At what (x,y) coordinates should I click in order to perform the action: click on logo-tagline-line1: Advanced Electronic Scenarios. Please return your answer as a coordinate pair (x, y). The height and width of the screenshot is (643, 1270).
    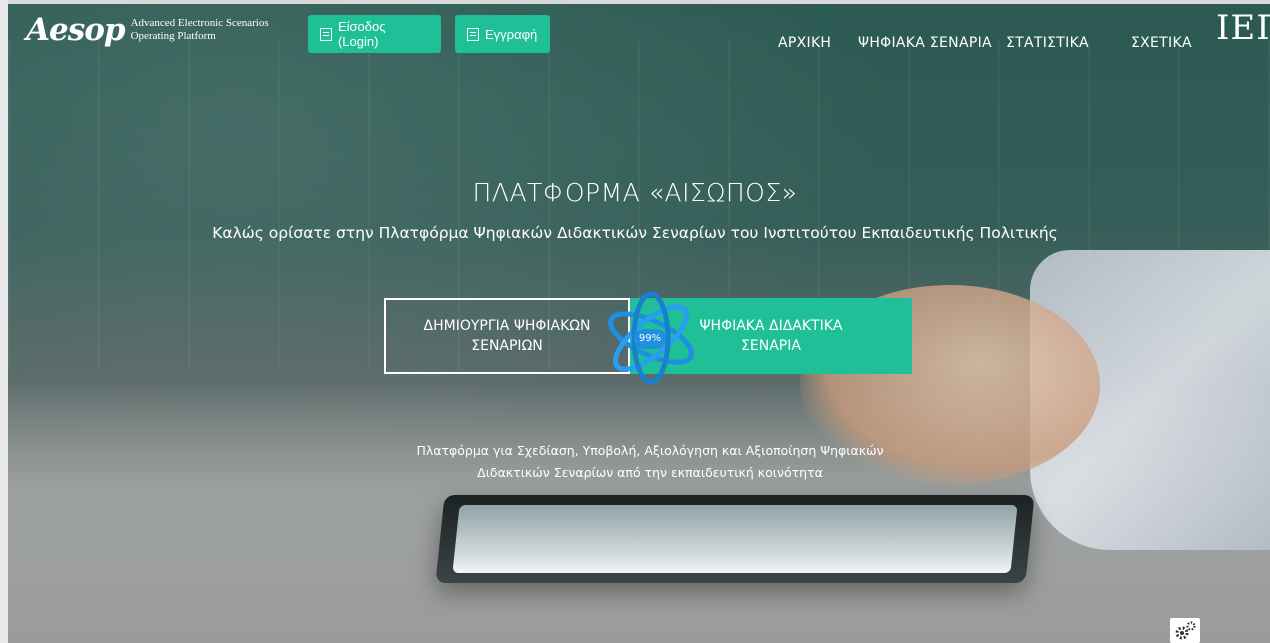
    Looking at the image, I should click on (199, 23).